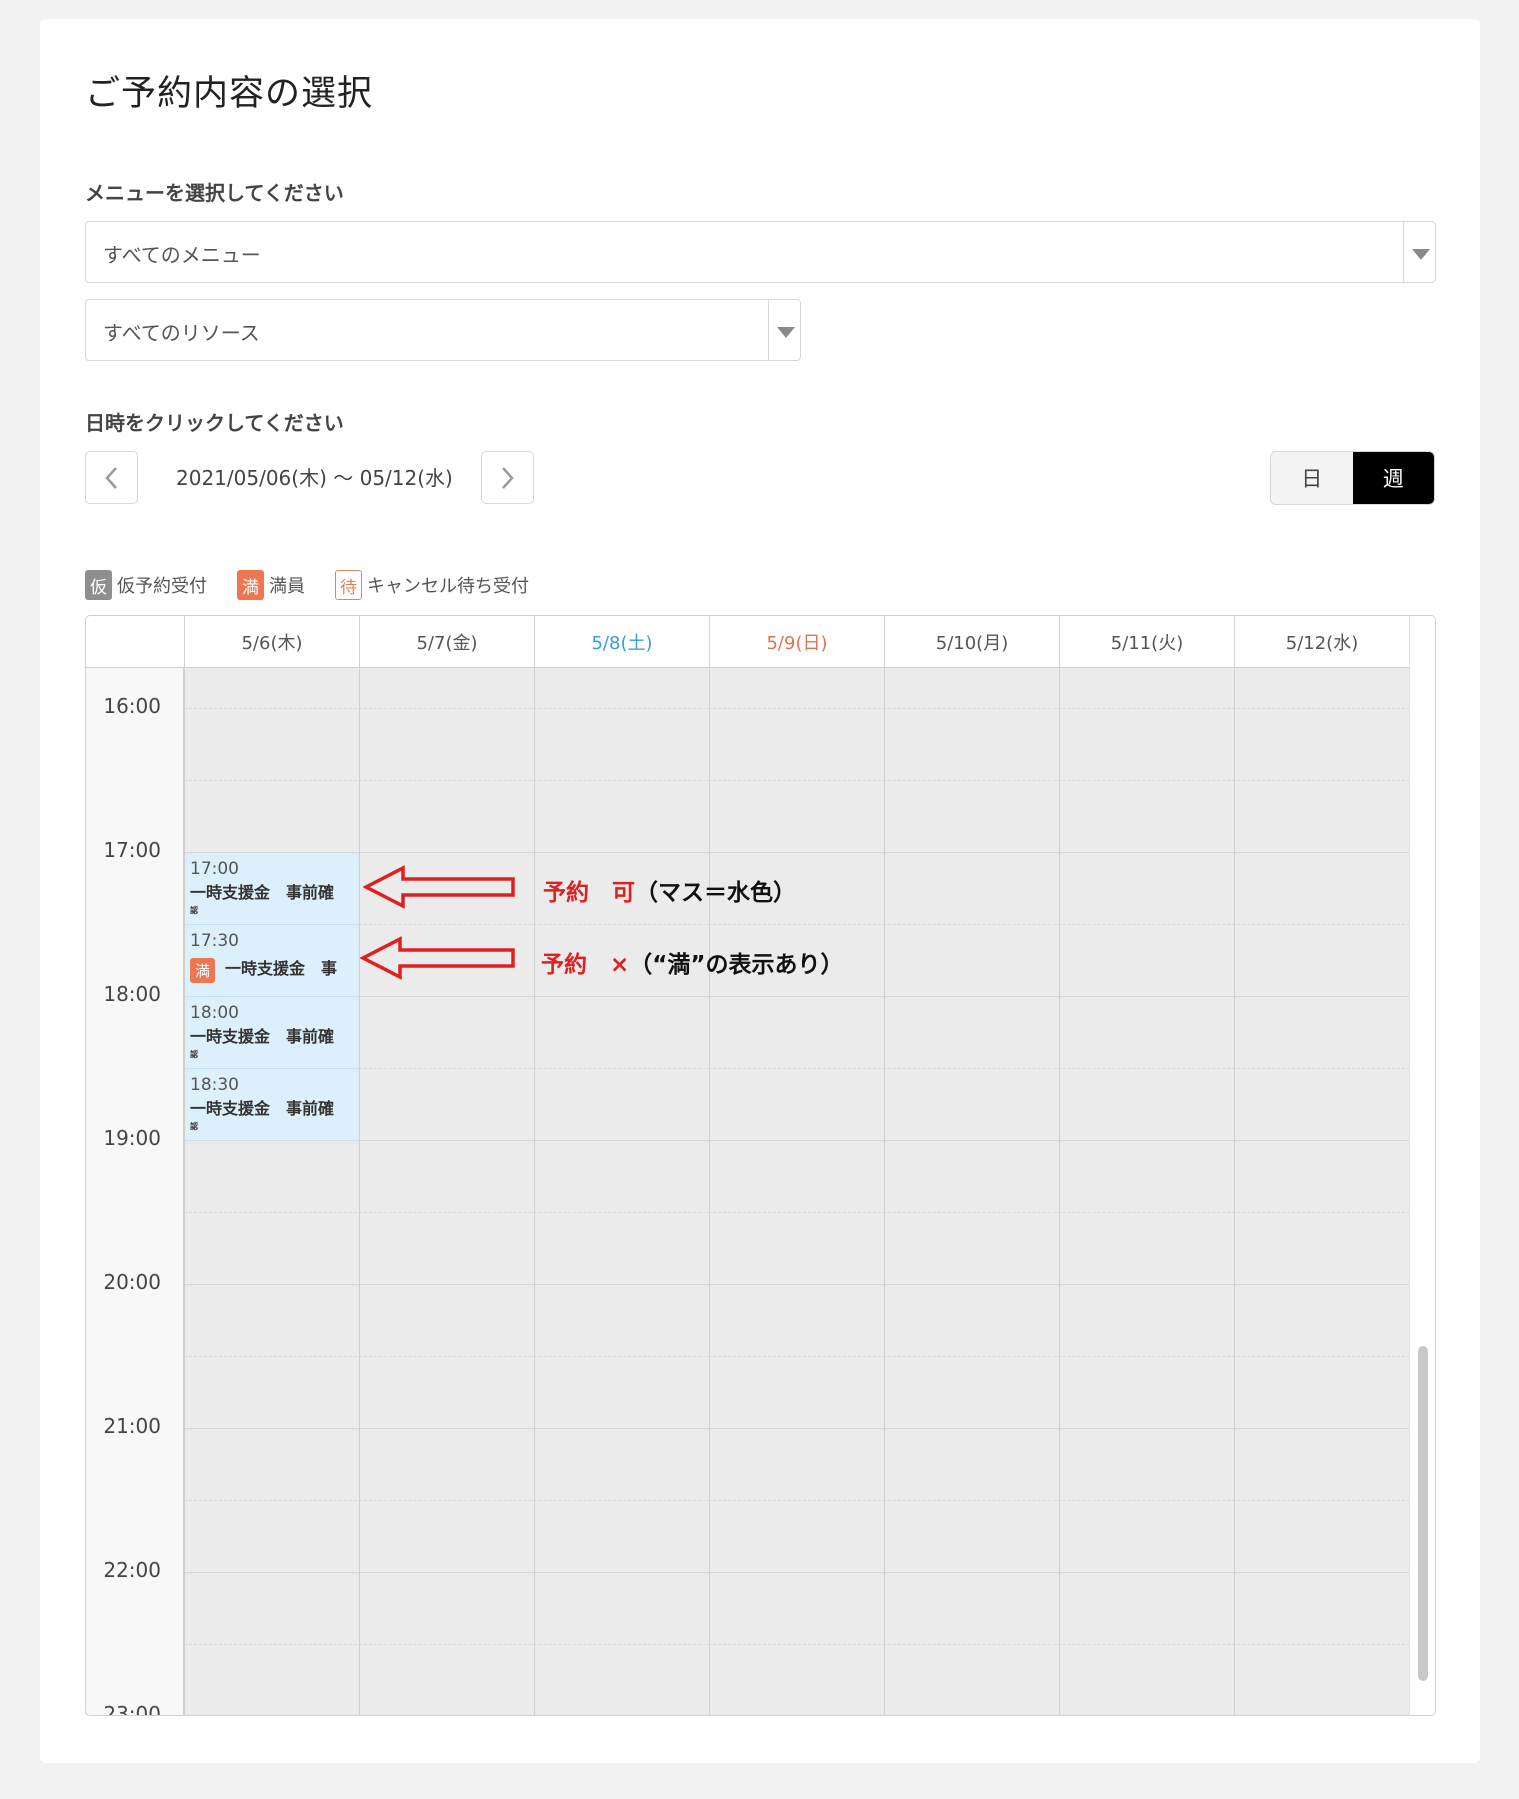 The height and width of the screenshot is (1799, 1519). What do you see at coordinates (132, 850) in the screenshot?
I see `time-label: 17:00` at bounding box center [132, 850].